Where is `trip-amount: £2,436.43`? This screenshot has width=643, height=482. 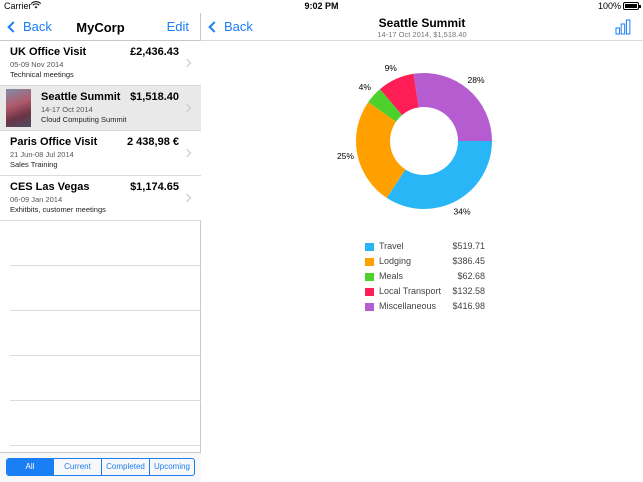 trip-amount: £2,436.43 is located at coordinates (154, 52).